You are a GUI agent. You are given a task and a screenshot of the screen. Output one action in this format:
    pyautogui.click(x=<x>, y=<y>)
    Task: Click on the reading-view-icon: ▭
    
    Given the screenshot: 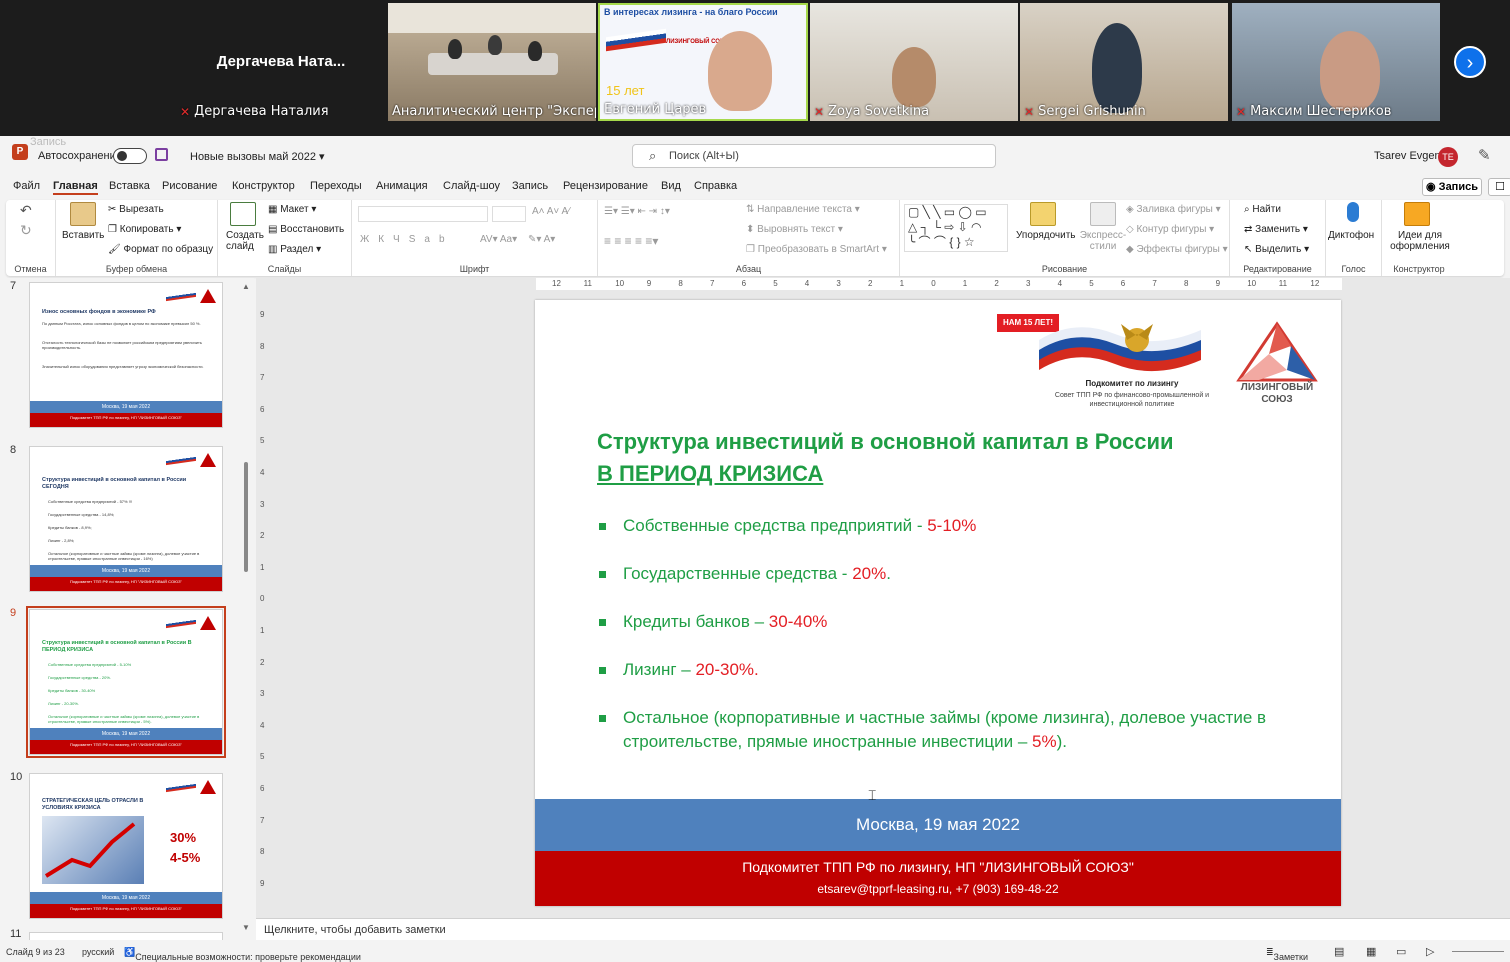 What is the action you would take?
    pyautogui.click(x=1401, y=951)
    